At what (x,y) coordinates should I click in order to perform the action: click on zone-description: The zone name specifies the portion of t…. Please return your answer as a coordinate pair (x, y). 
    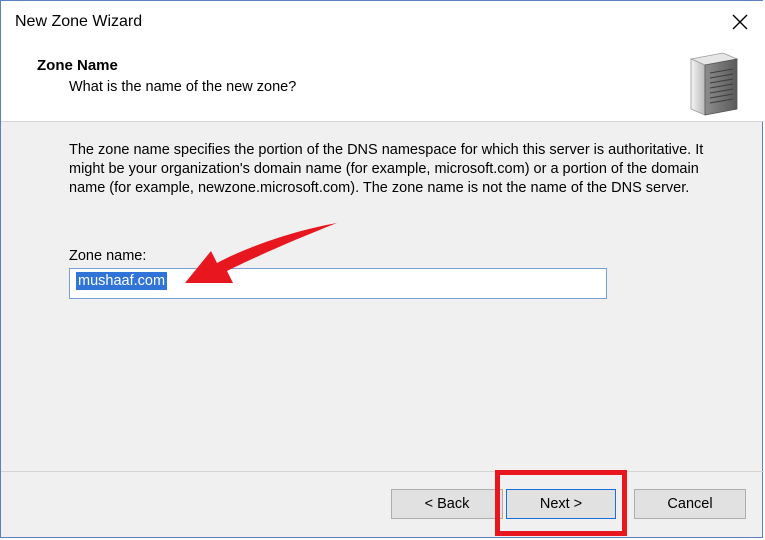
    Looking at the image, I should click on (386, 169).